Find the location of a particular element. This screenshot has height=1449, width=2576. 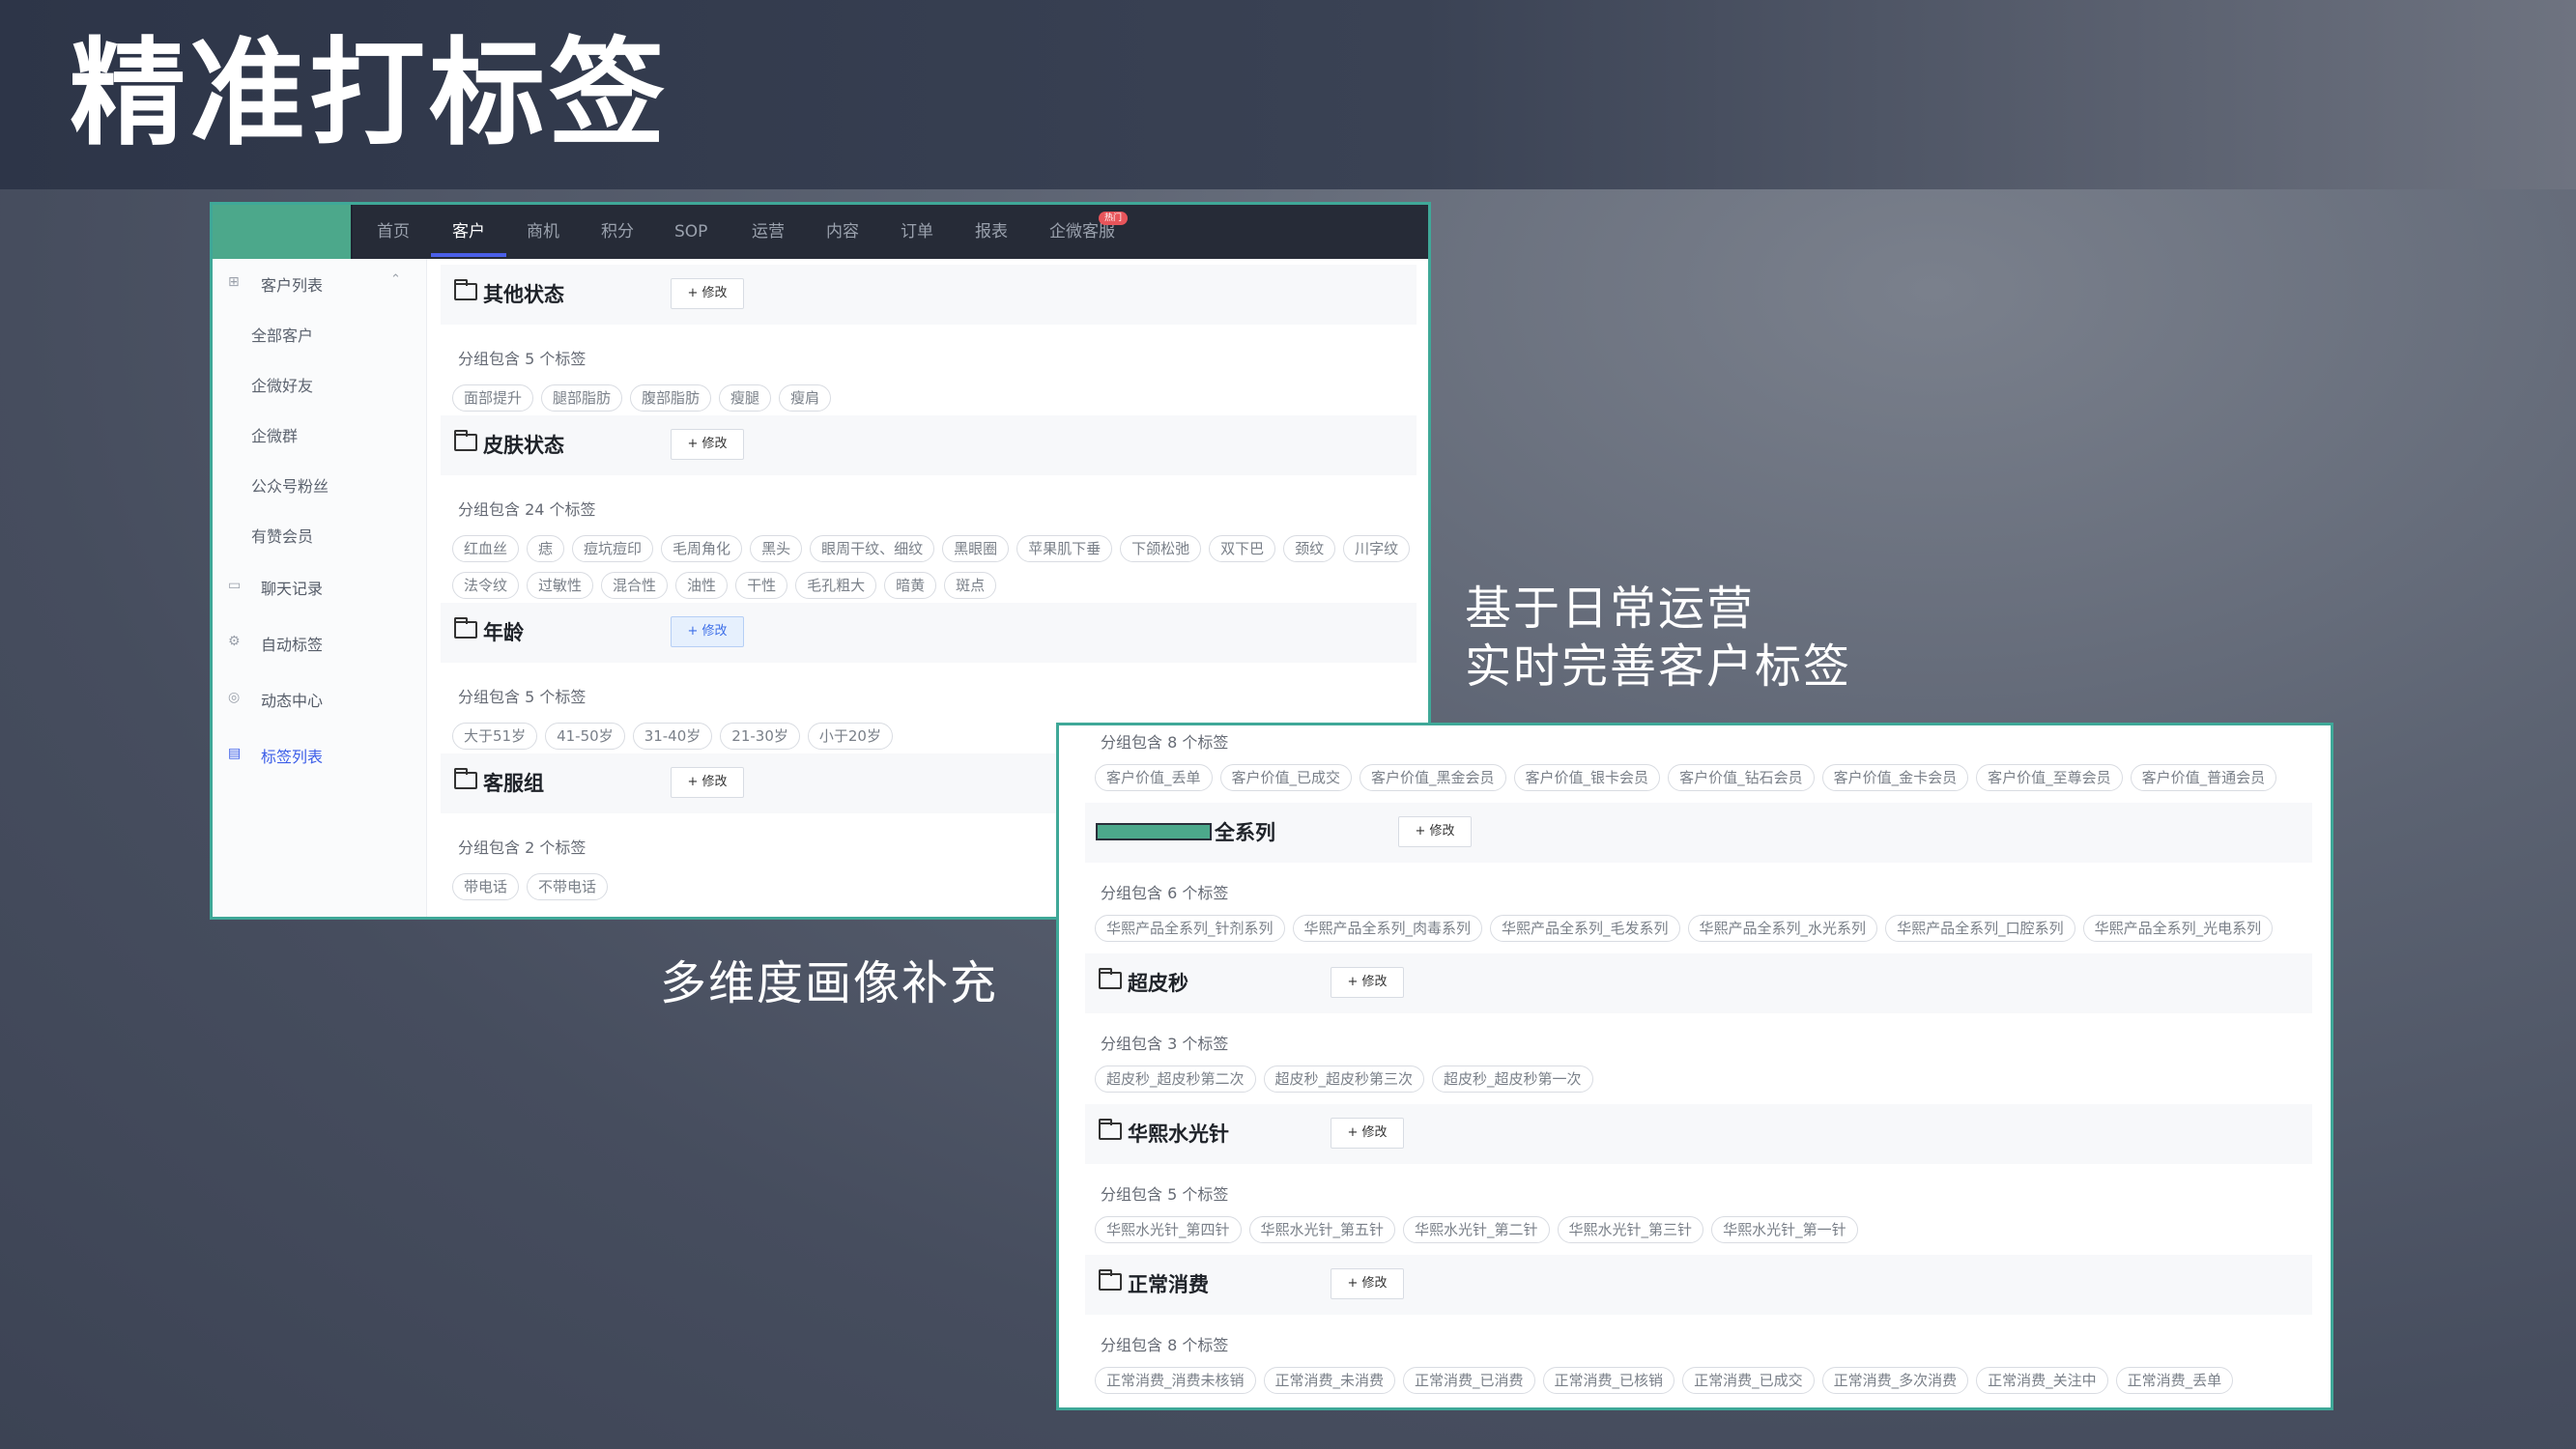

tag: 不带电话 is located at coordinates (568, 886).